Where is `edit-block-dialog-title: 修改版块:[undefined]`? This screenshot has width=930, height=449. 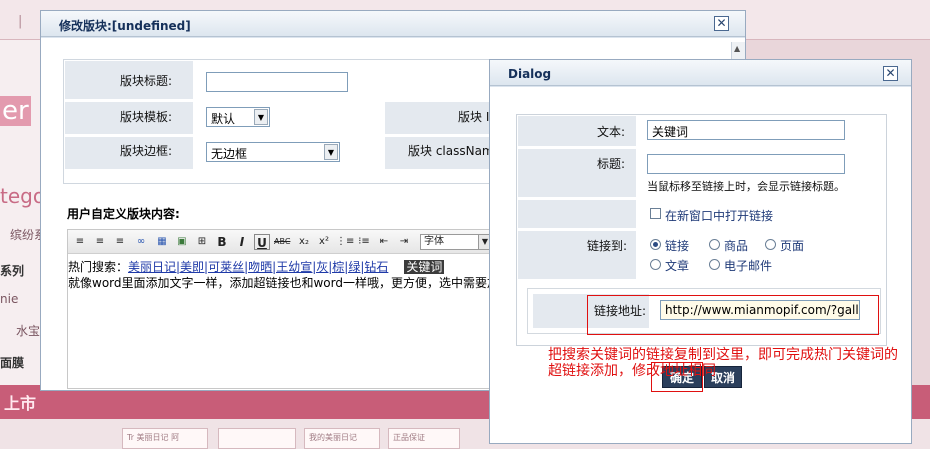
edit-block-dialog-title: 修改版块:[undefined] is located at coordinates (125, 26).